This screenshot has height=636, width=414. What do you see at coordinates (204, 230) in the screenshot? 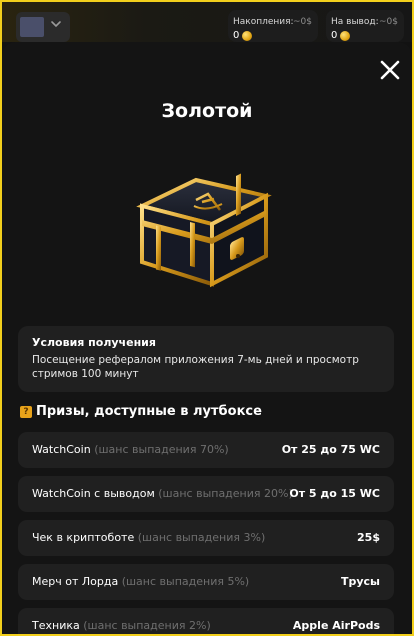
I see `golden-chest-icon` at bounding box center [204, 230].